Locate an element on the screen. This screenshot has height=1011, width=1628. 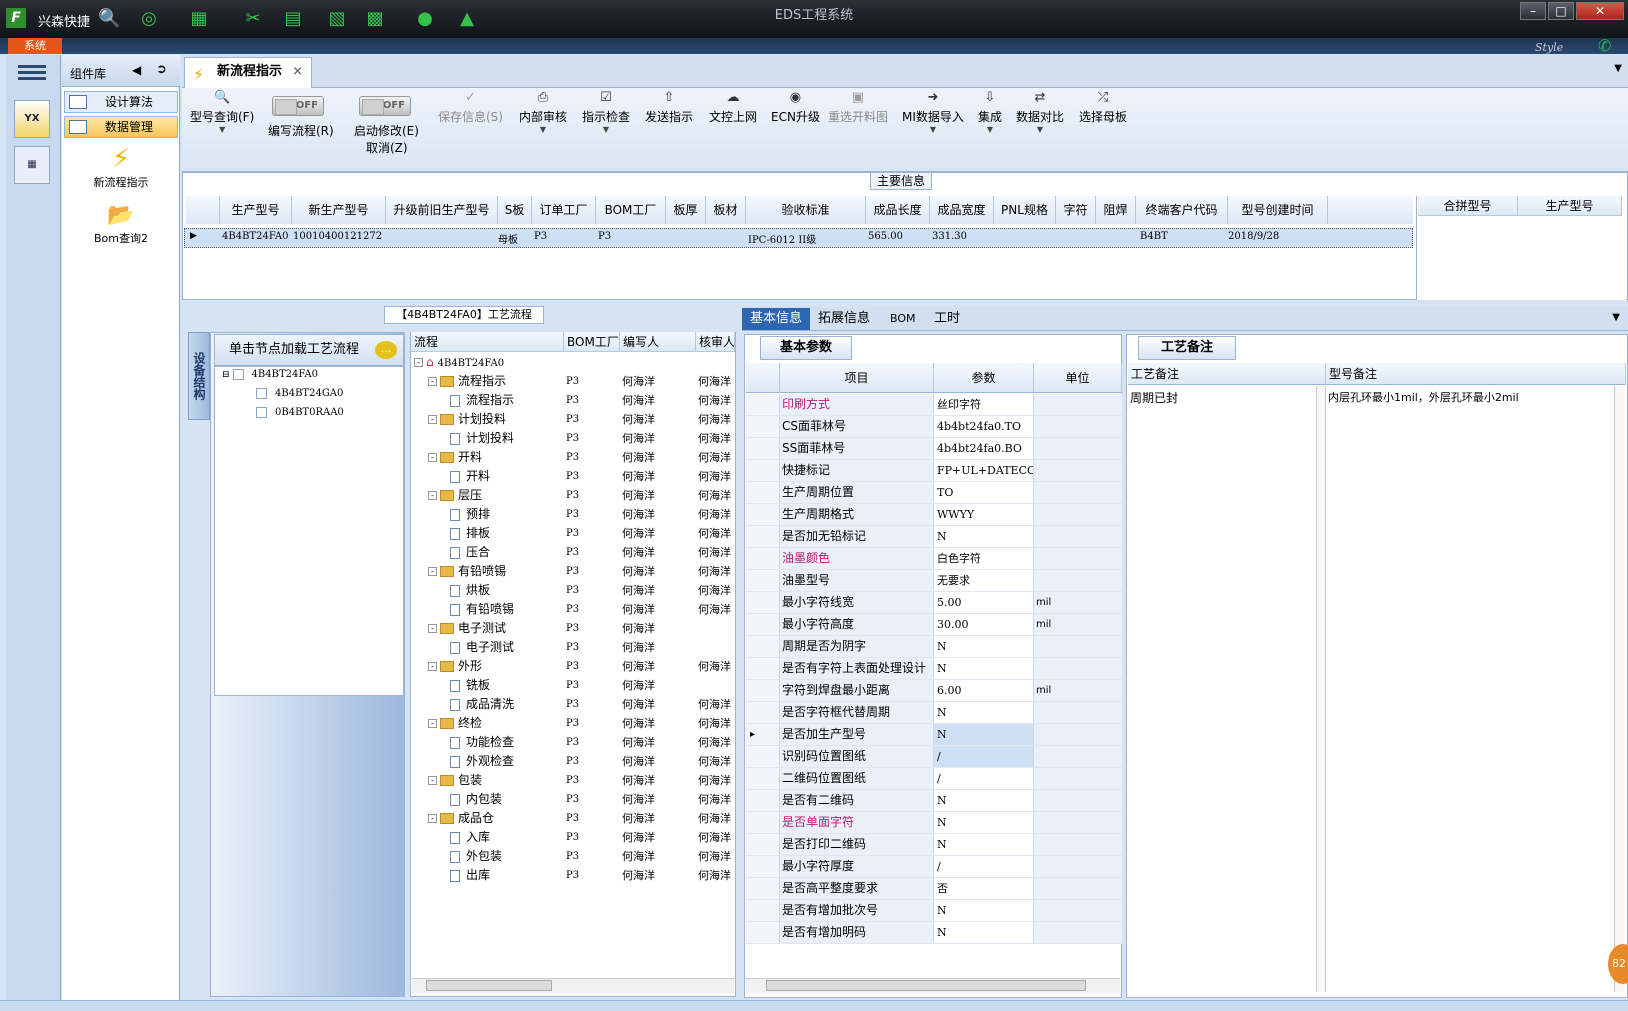
param-value: 30.00 is located at coordinates (984, 624).